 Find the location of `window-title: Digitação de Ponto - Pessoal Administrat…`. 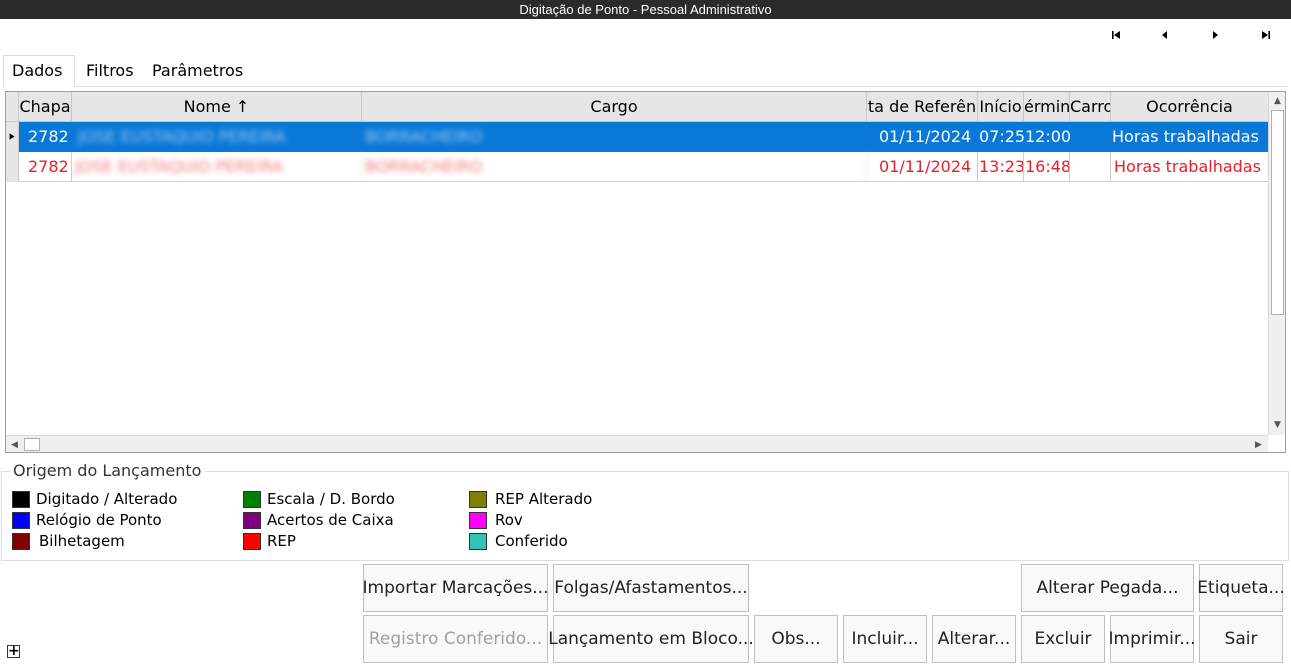

window-title: Digitação de Ponto - Pessoal Administrat… is located at coordinates (645, 9).